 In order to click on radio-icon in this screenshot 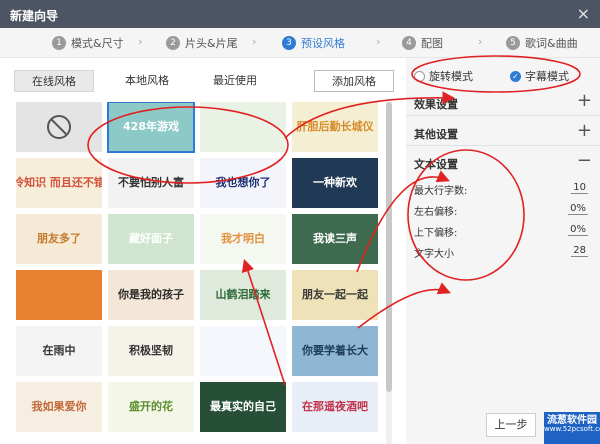, I will do `click(419, 76)`.